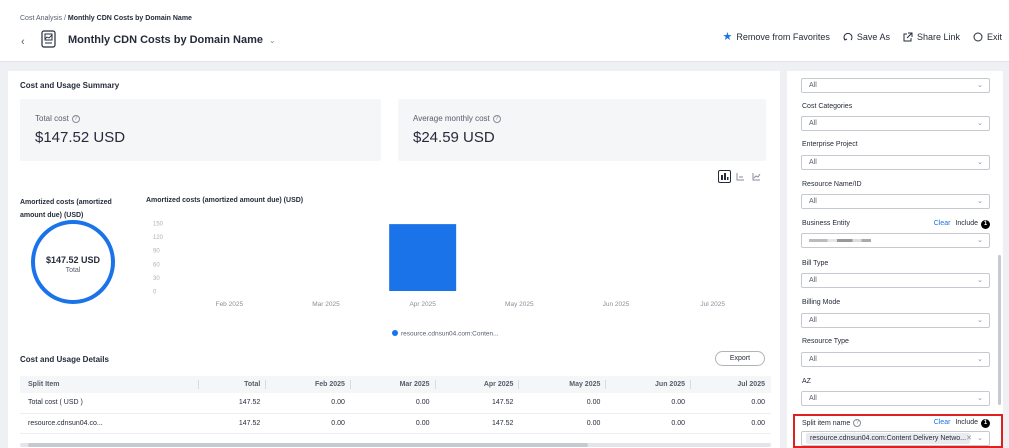 Image resolution: width=1009 pixels, height=448 pixels. I want to click on cost-categories-label: Cost Categories, so click(827, 106).